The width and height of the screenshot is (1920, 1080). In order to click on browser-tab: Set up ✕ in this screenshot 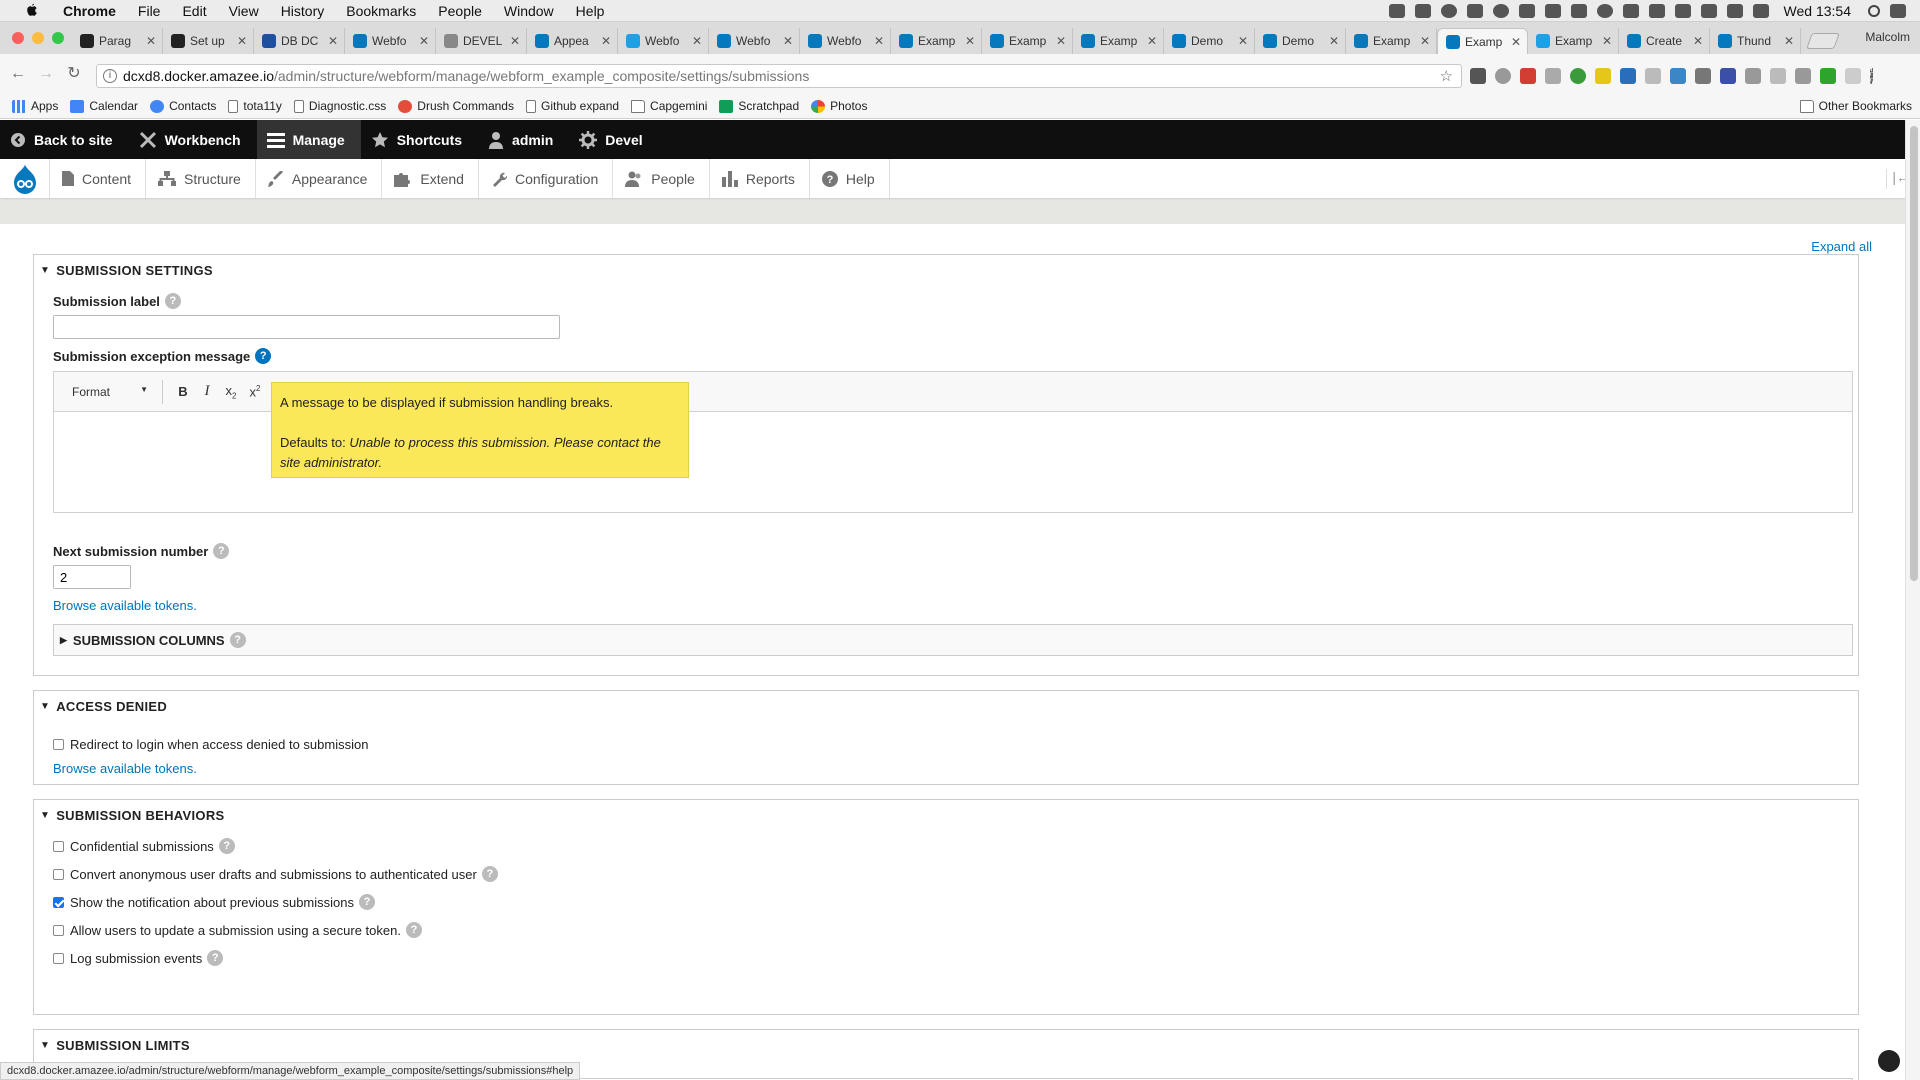, I will do `click(208, 41)`.